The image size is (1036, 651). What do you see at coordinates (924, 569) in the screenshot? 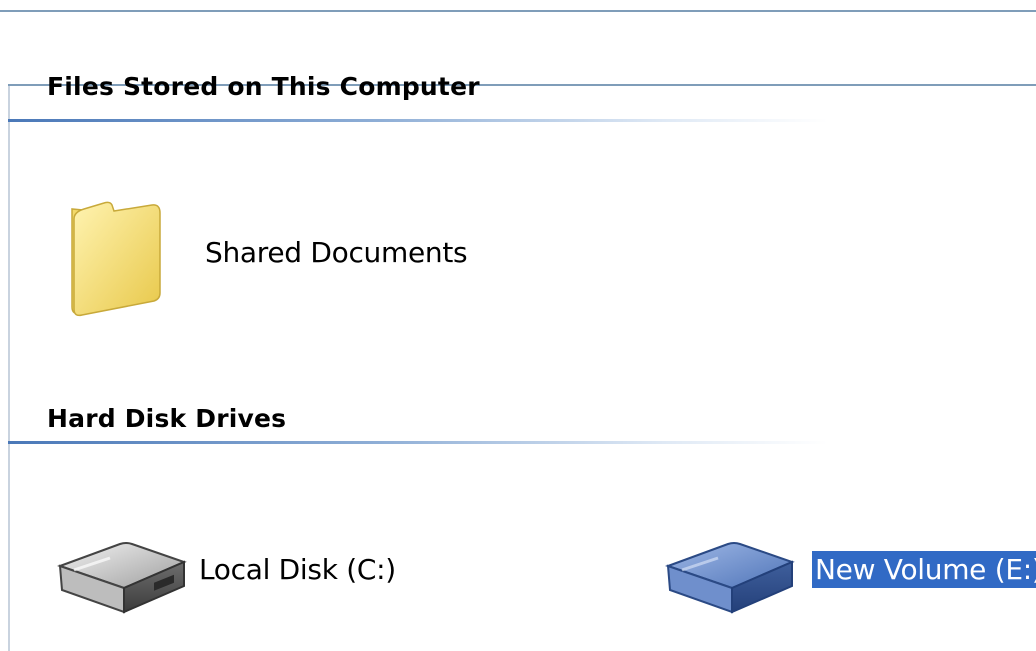
I see `new-volume-e-label: New Volume (E:)` at bounding box center [924, 569].